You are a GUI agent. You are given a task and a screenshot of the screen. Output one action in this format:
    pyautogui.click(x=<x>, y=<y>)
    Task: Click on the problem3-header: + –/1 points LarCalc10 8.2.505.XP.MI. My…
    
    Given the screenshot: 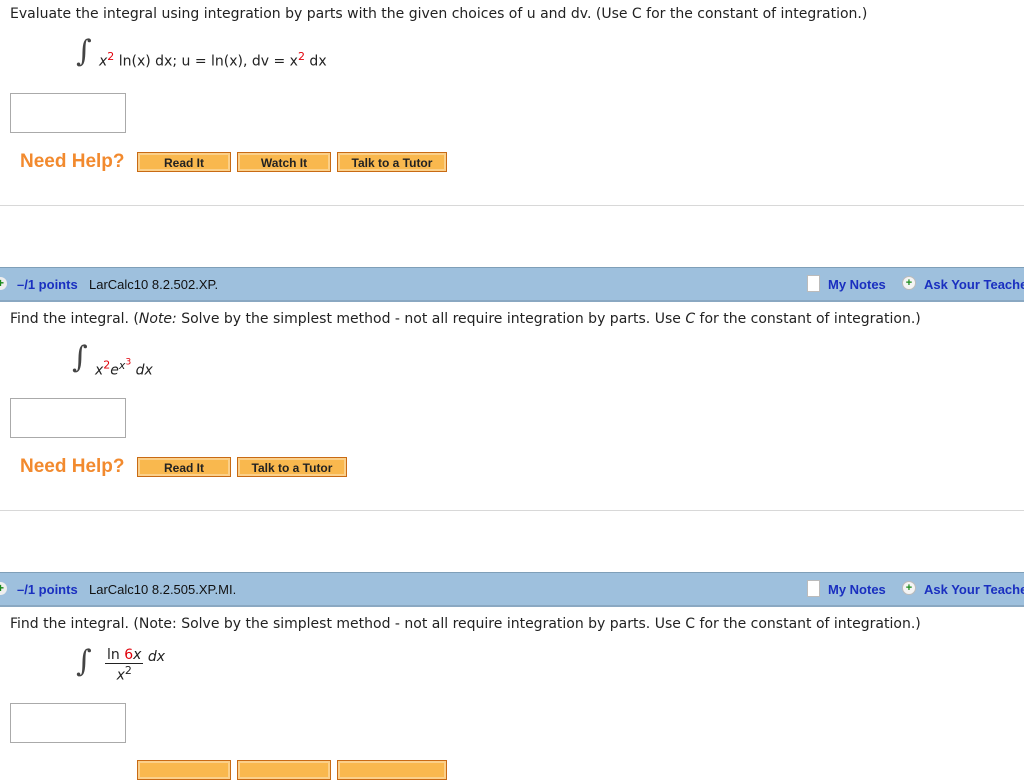 What is the action you would take?
    pyautogui.click(x=512, y=589)
    